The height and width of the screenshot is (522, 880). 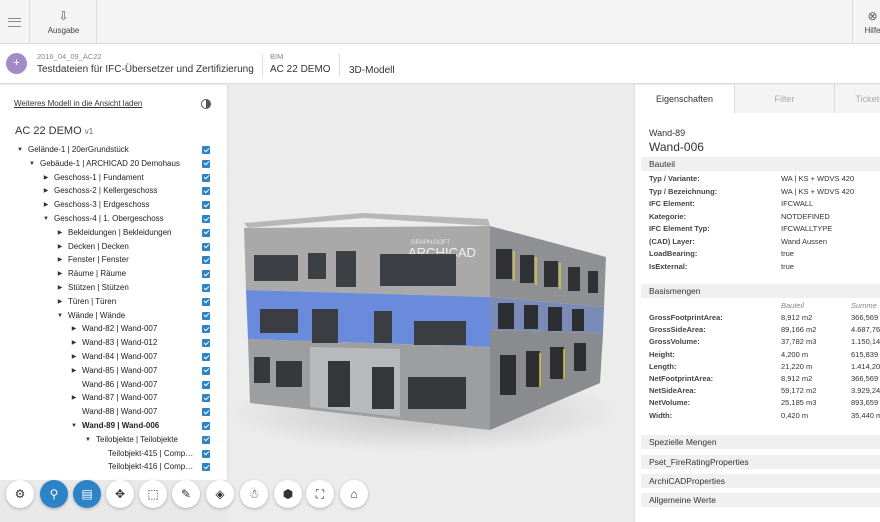 I want to click on window, so click(x=593, y=282).